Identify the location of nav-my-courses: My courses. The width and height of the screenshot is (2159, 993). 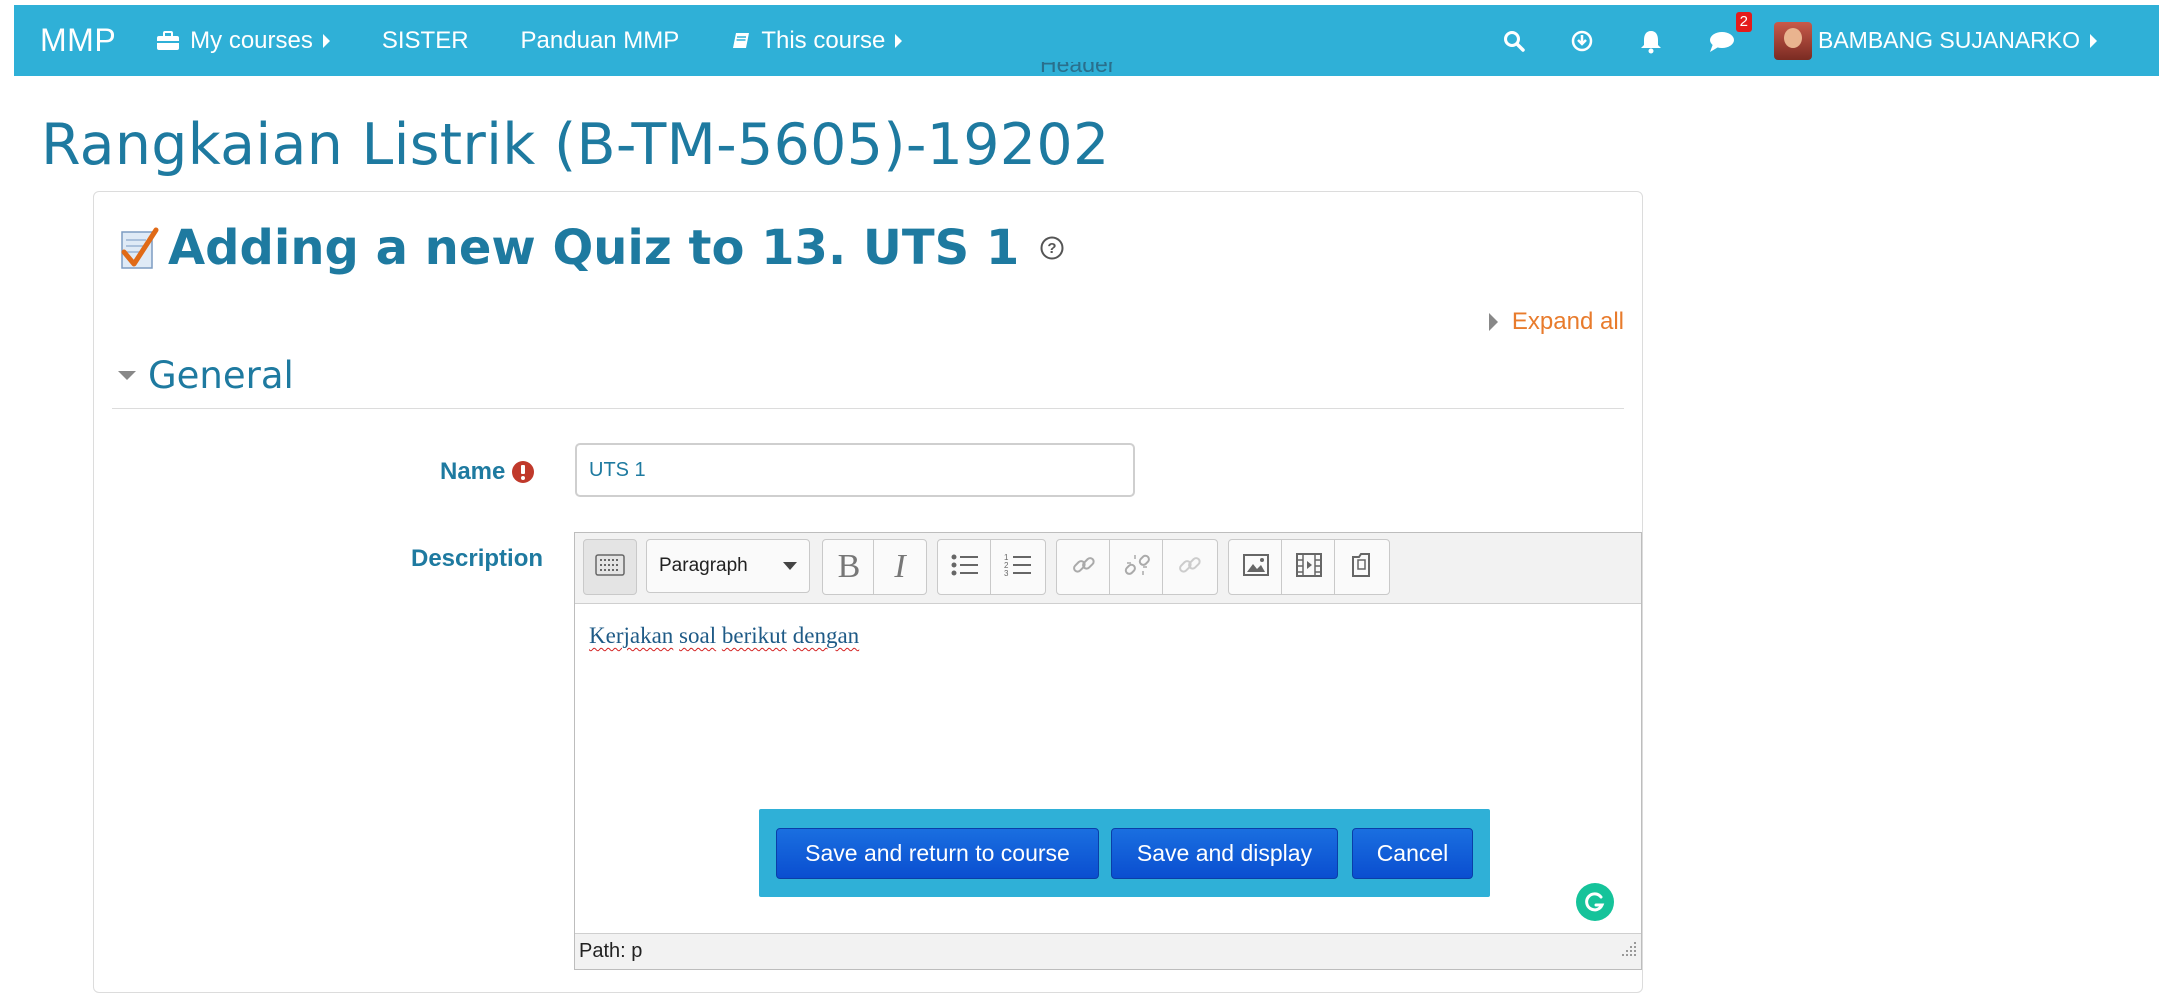
(243, 41).